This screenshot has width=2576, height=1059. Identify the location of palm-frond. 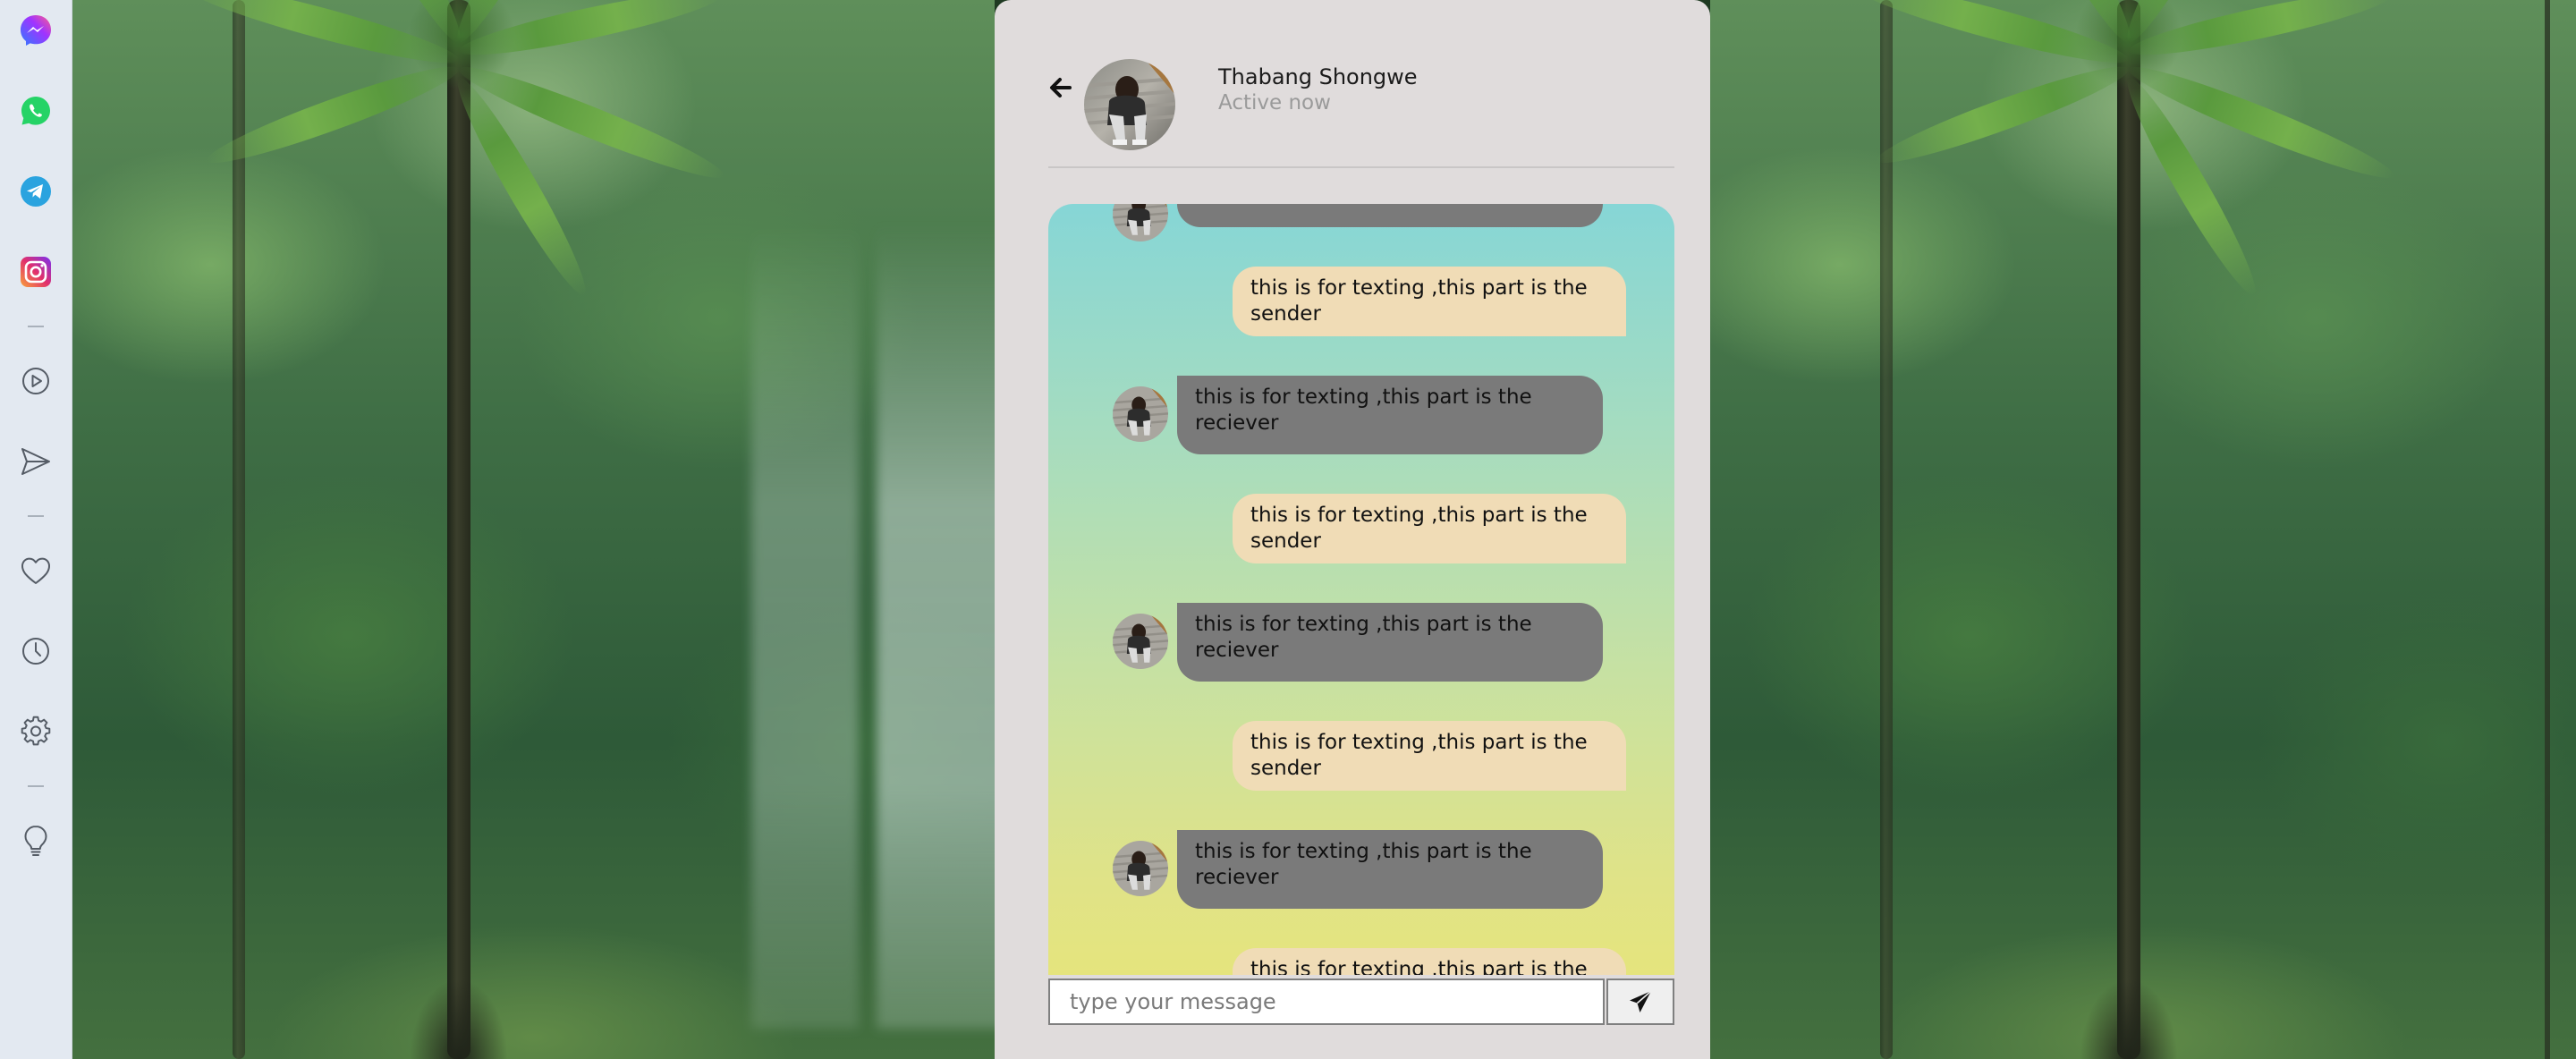
(2002, 115).